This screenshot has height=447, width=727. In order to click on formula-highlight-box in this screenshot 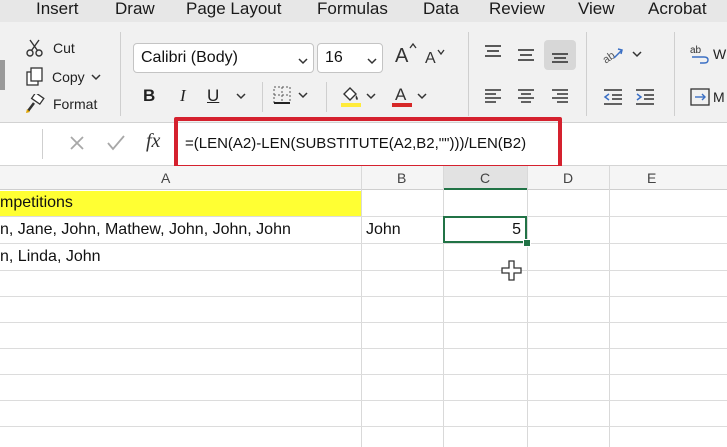, I will do `click(368, 143)`.